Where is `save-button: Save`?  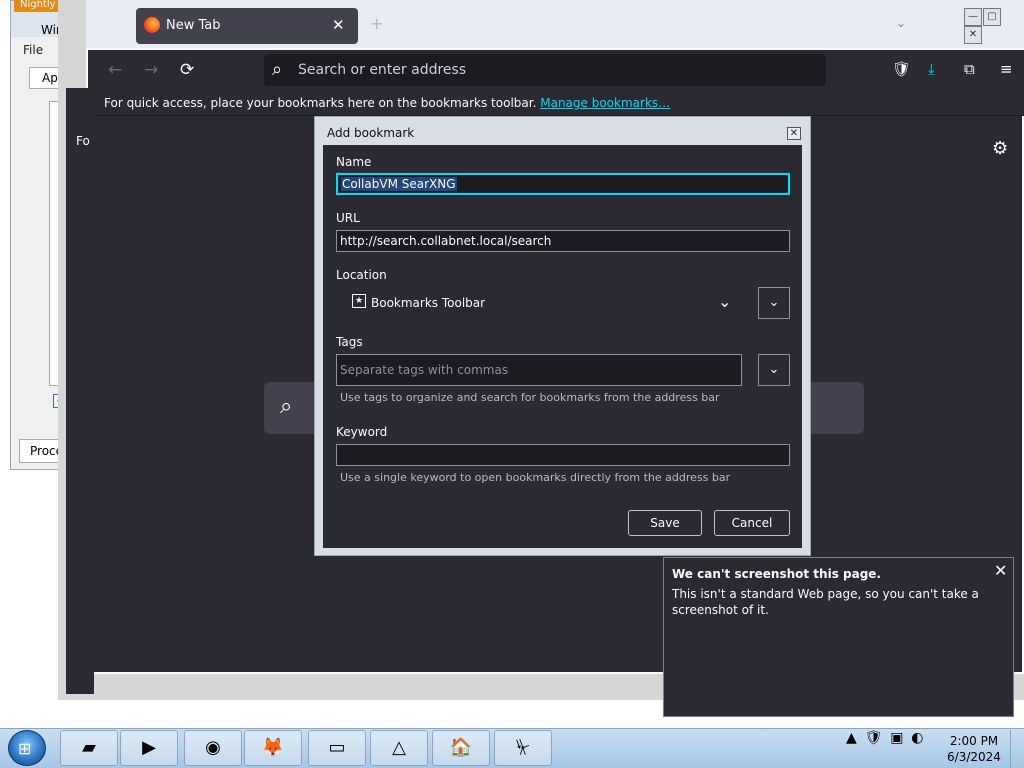
save-button: Save is located at coordinates (665, 523).